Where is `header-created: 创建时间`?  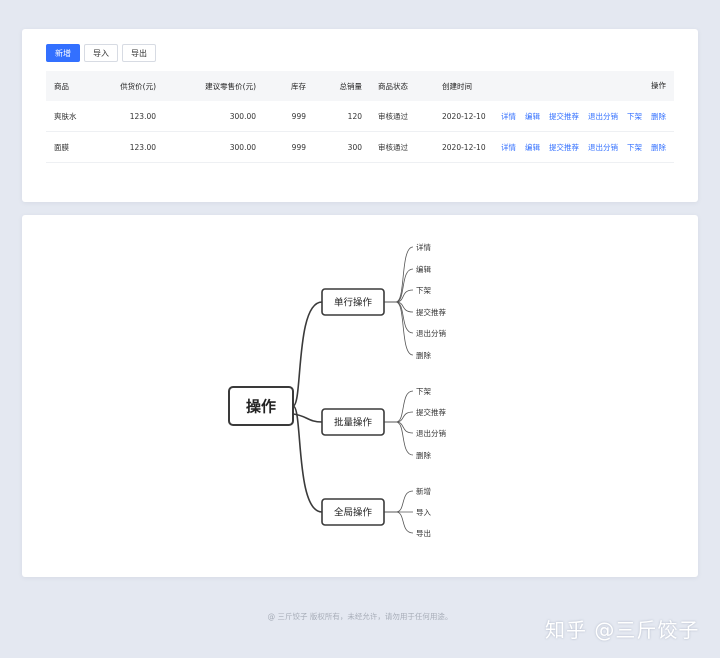
header-created: 创建时间 is located at coordinates (457, 86).